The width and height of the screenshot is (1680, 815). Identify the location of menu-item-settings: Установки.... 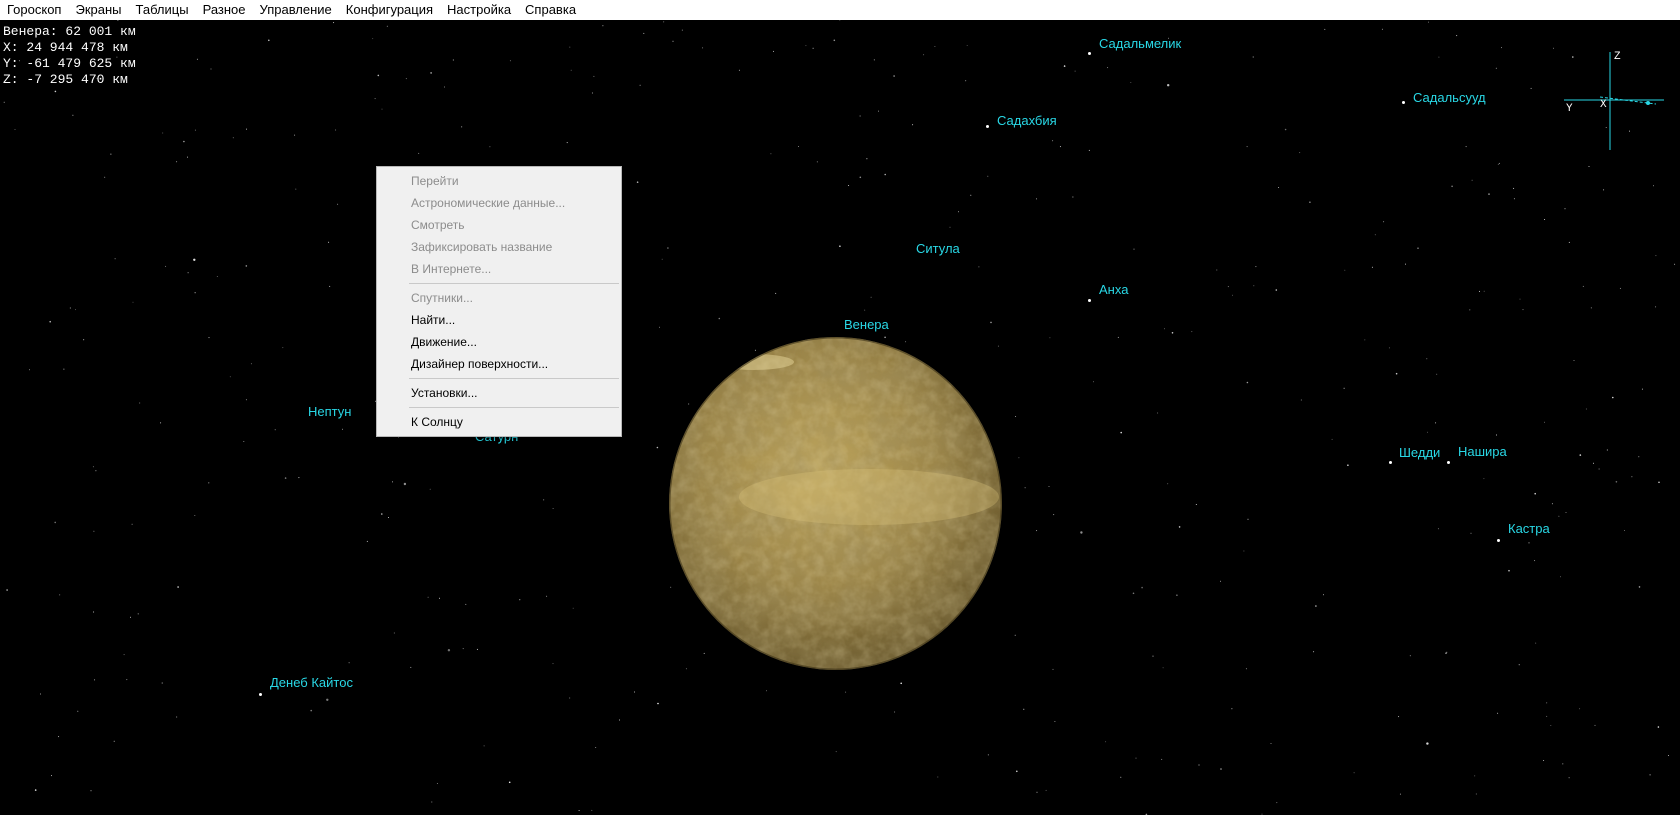
(499, 393).